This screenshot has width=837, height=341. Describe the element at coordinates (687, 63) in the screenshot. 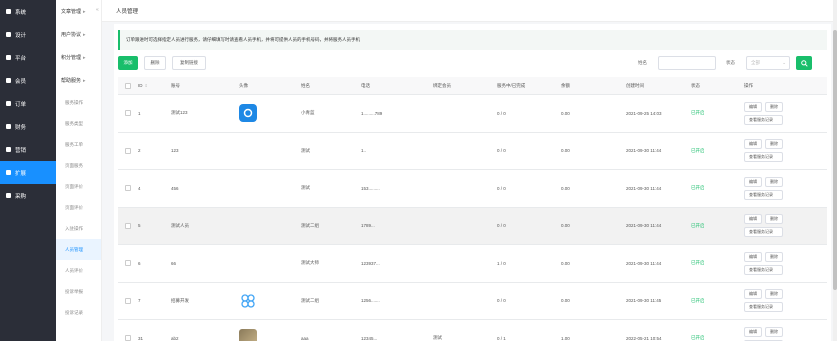

I see `name-filter-input` at that location.